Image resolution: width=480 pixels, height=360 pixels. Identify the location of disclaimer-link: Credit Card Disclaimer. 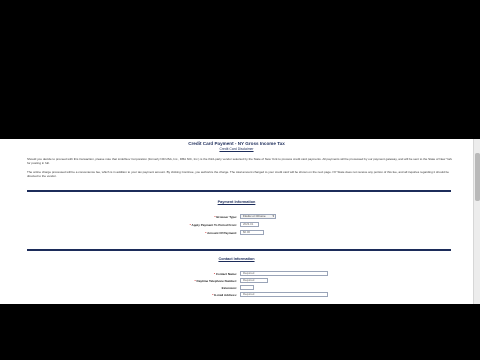
(236, 149).